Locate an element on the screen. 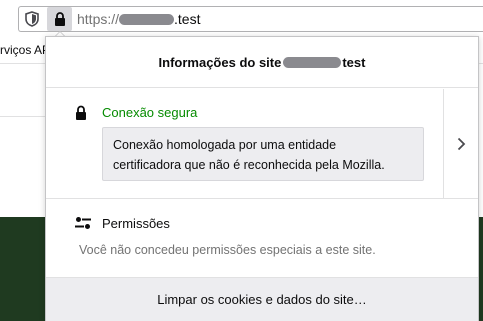 This screenshot has width=483, height=321. panel-title: Informações do site test is located at coordinates (262, 62).